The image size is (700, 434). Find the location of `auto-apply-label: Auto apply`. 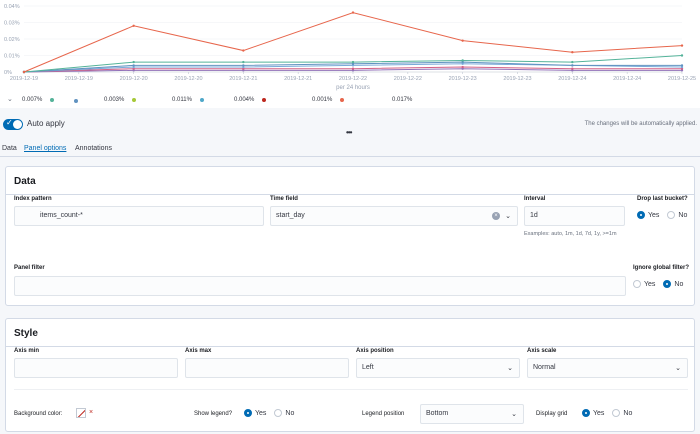

auto-apply-label: Auto apply is located at coordinates (46, 123).